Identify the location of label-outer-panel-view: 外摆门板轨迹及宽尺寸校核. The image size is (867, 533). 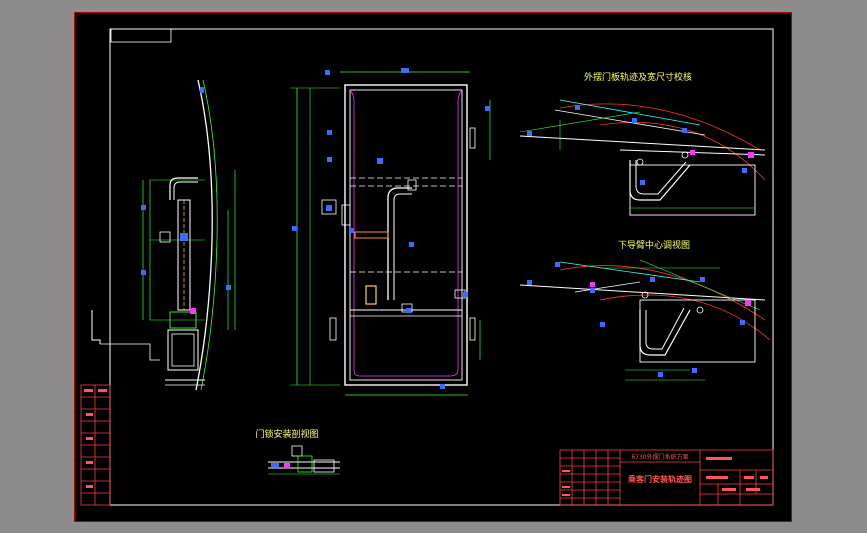
(638, 77).